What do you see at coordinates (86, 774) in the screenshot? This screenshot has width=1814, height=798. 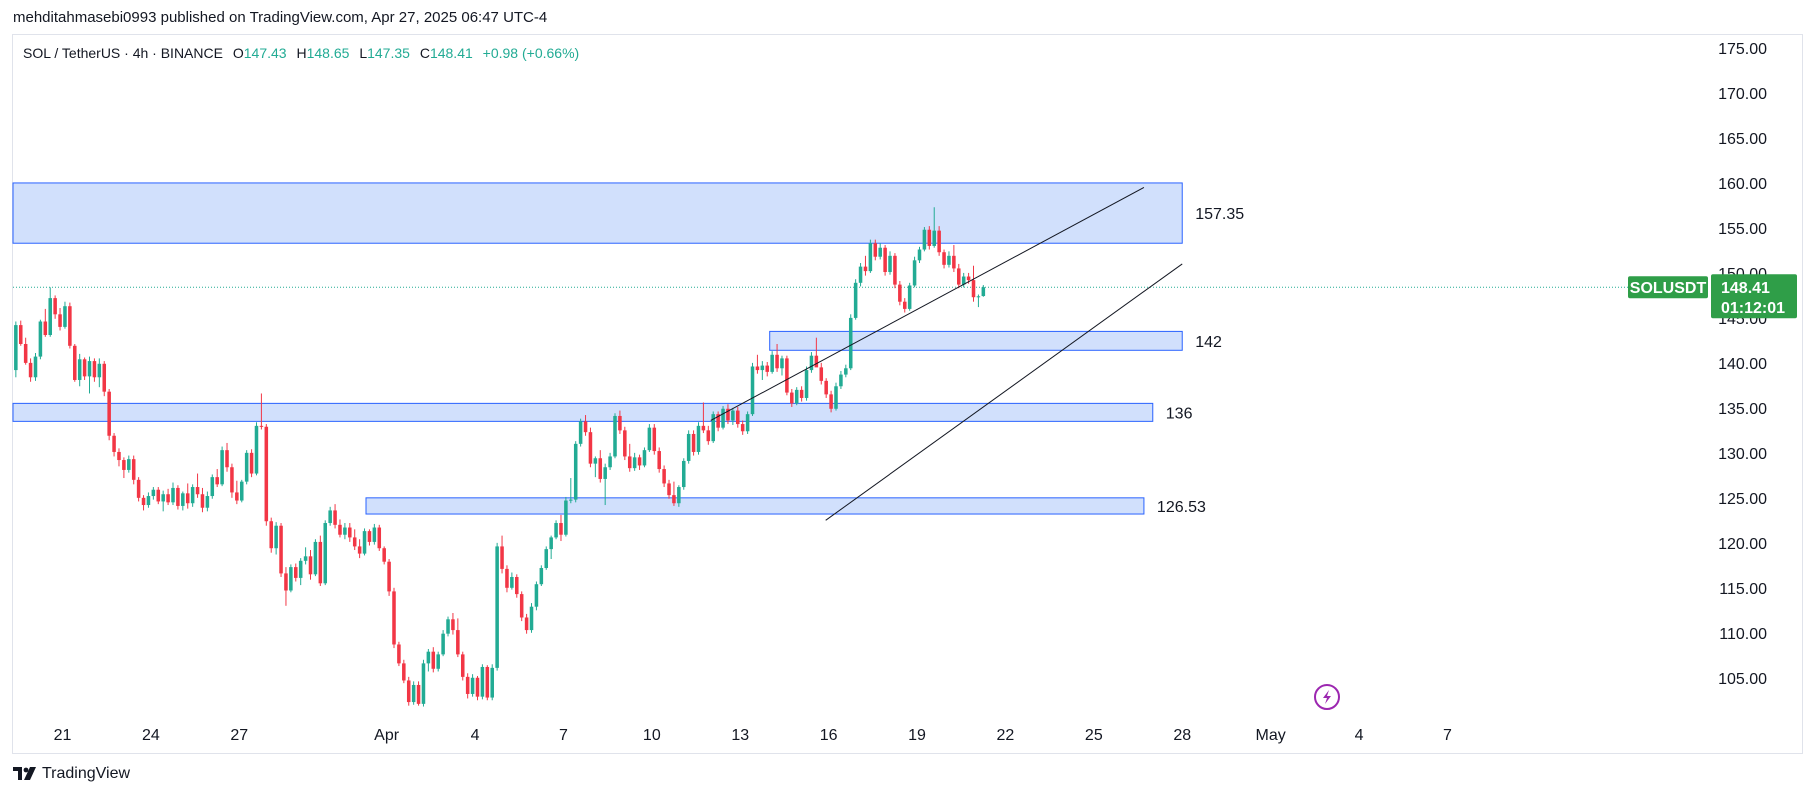 I see `footer-brand: TradingView` at bounding box center [86, 774].